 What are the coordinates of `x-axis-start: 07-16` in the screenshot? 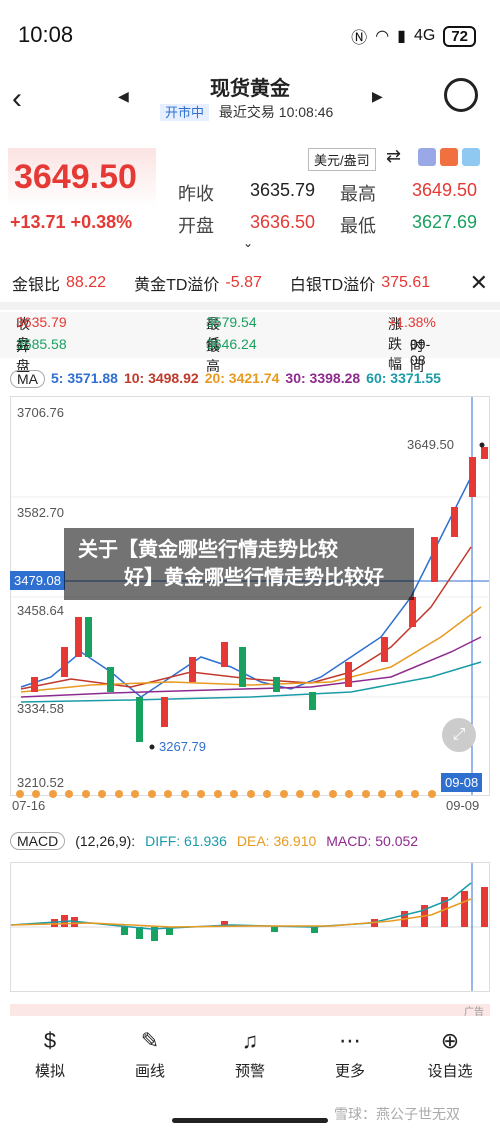 It's located at (29, 805).